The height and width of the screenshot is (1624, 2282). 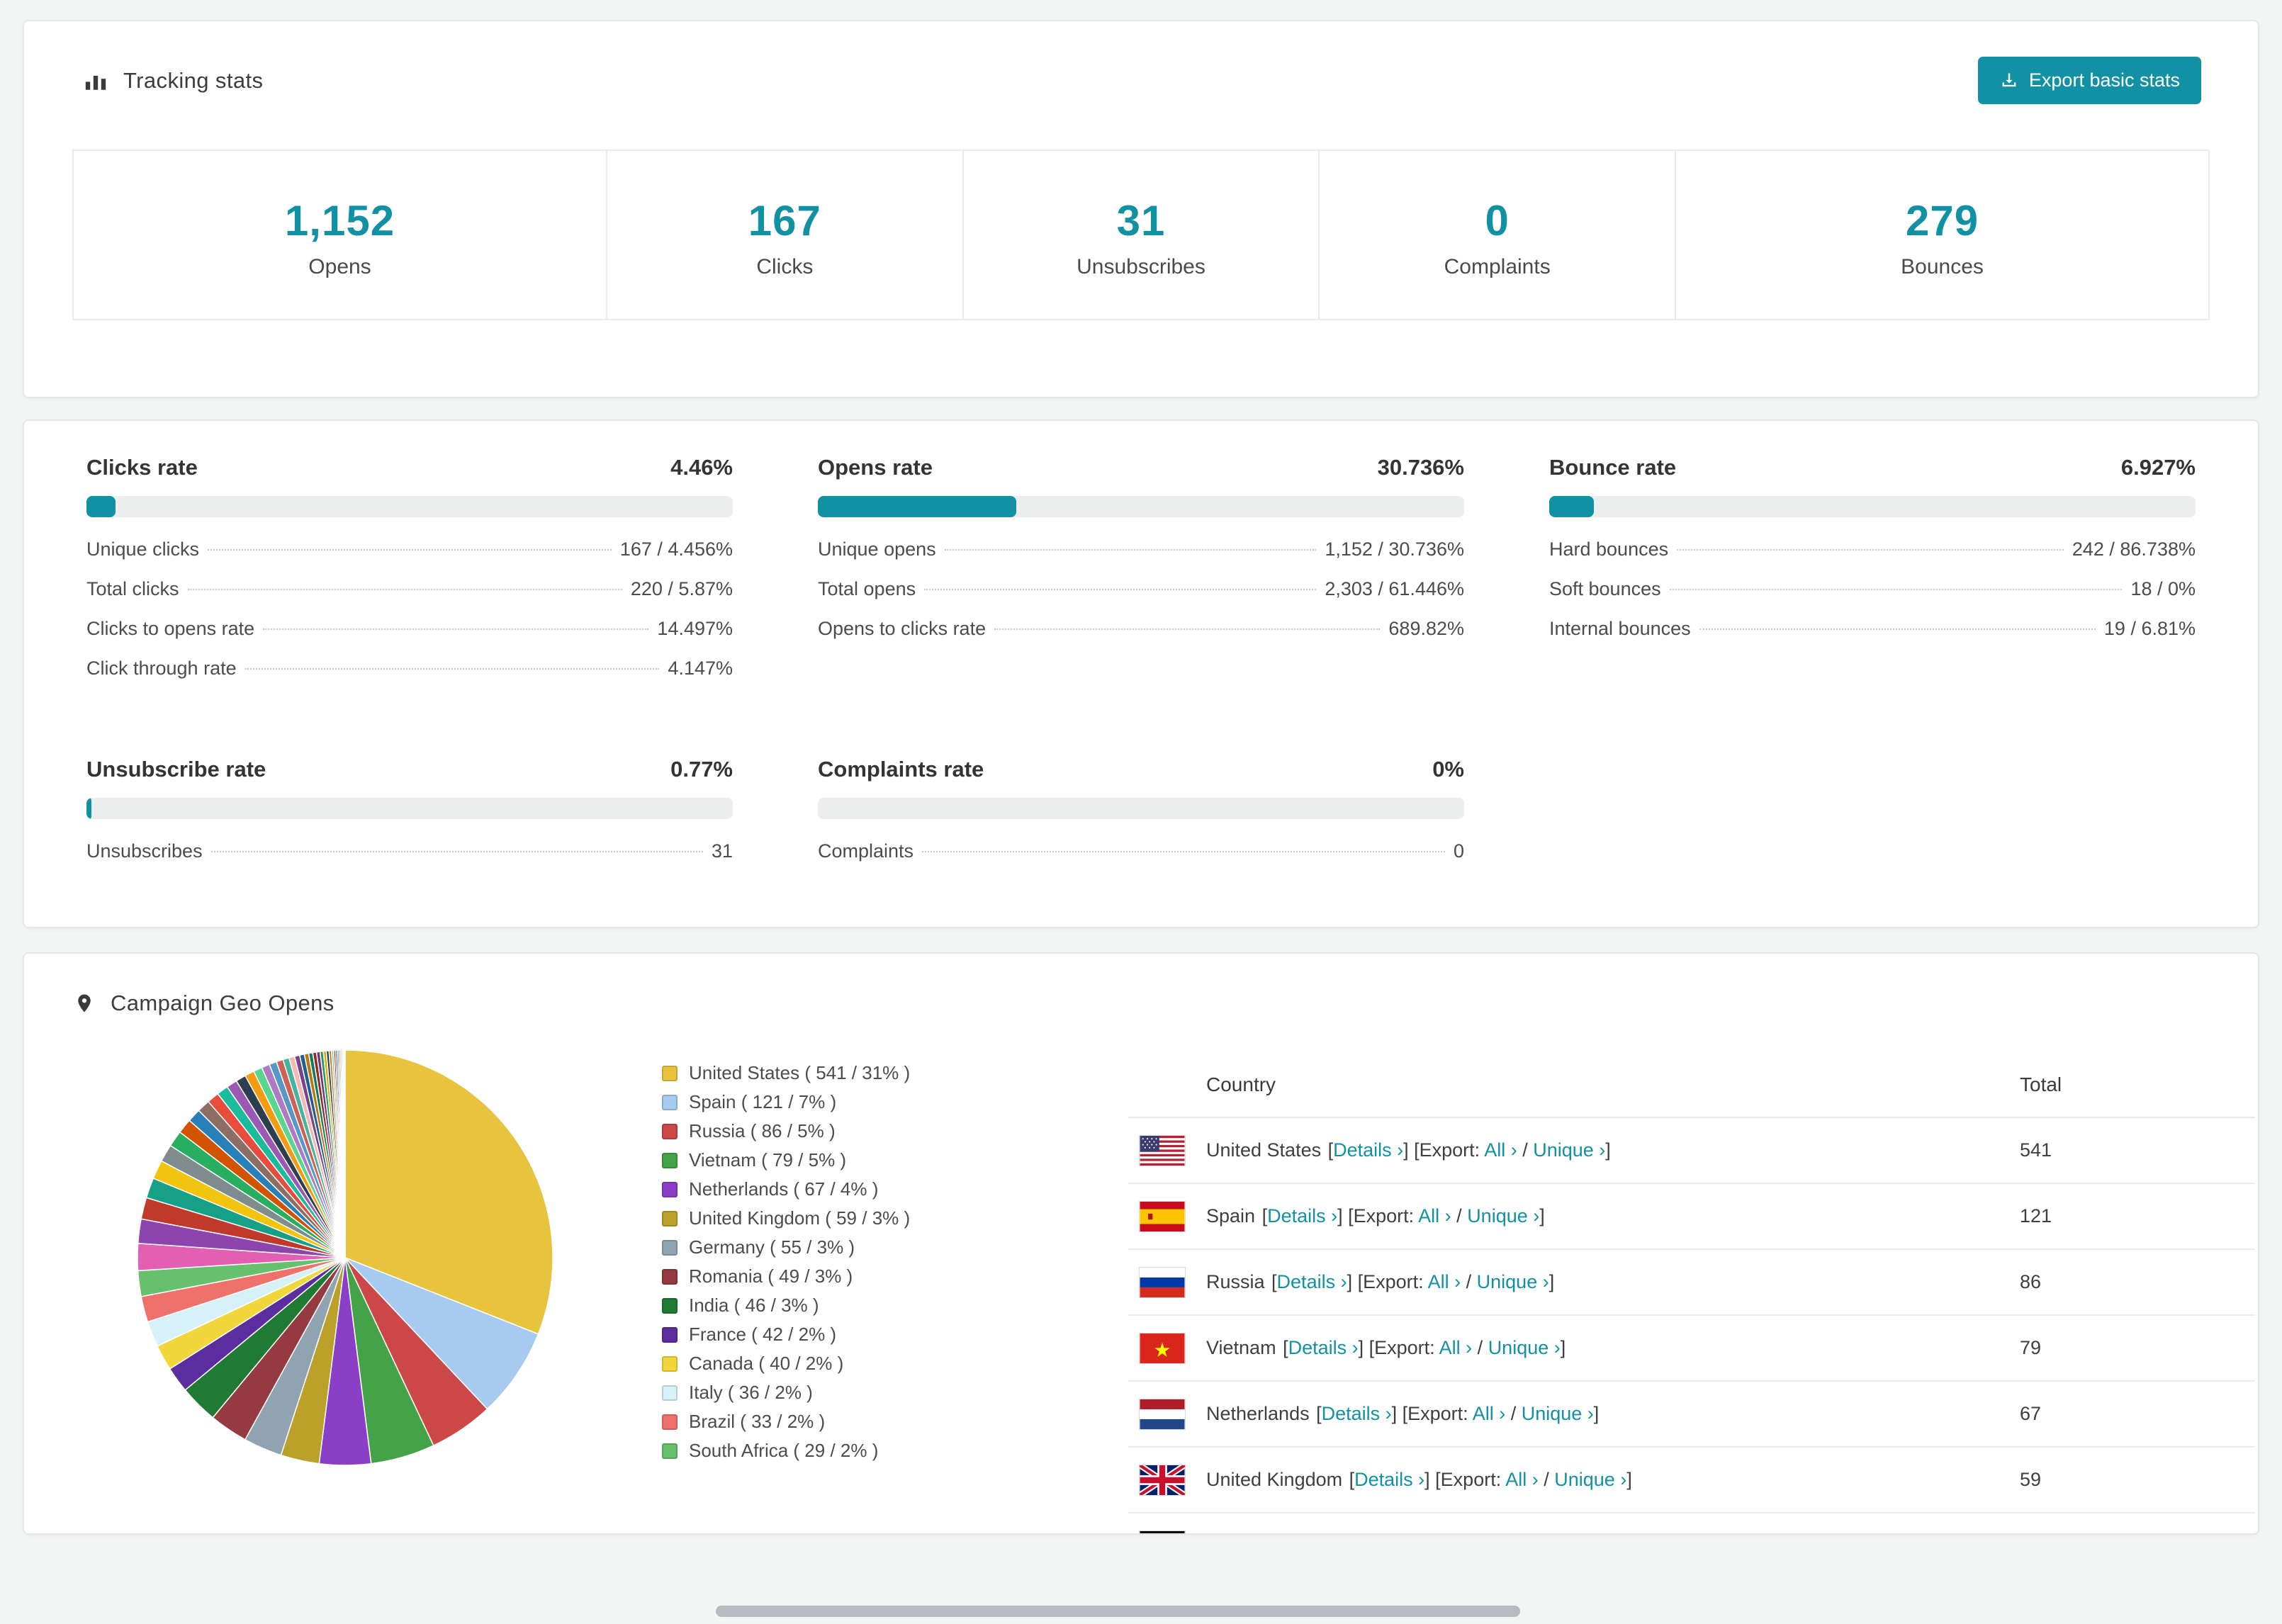 What do you see at coordinates (2031, 1414) in the screenshot?
I see `total-cell: 67` at bounding box center [2031, 1414].